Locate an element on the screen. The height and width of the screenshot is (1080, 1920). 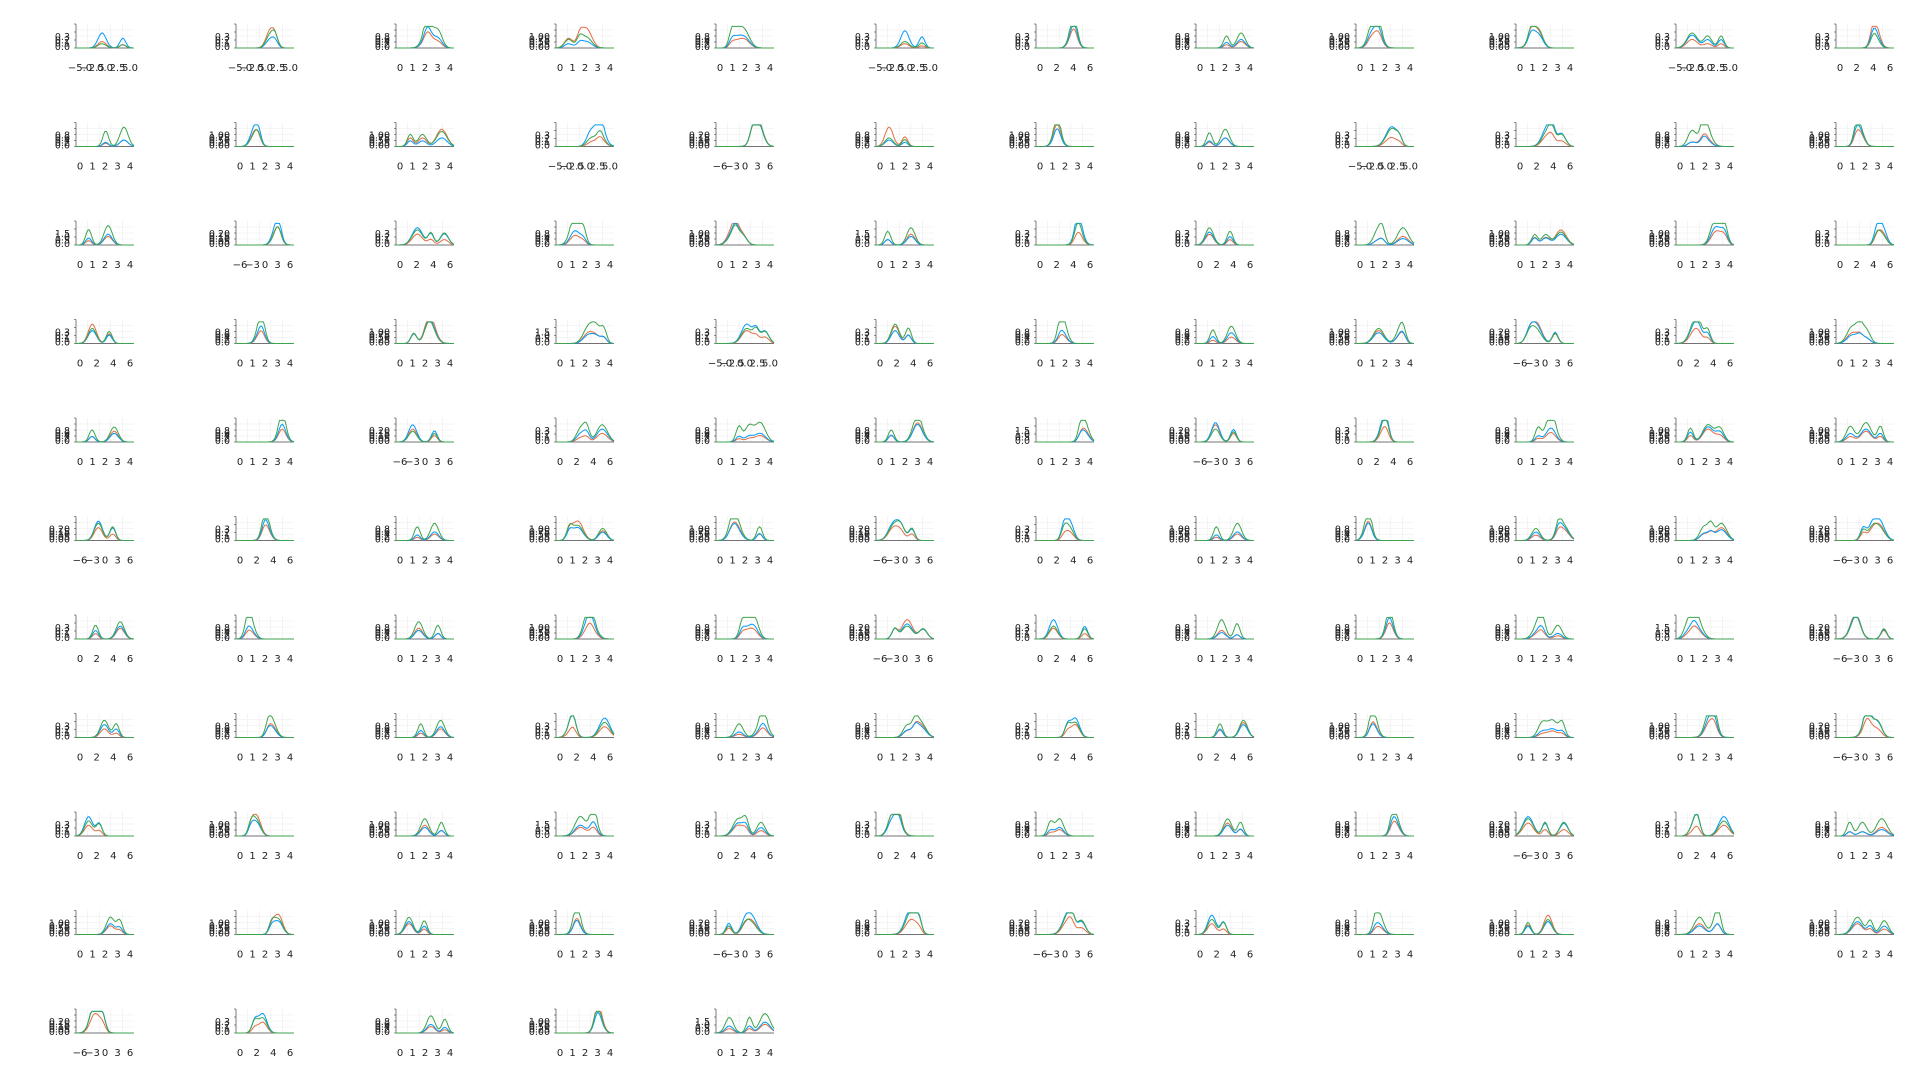
x-tick-label: −3 is located at coordinates (732, 955).